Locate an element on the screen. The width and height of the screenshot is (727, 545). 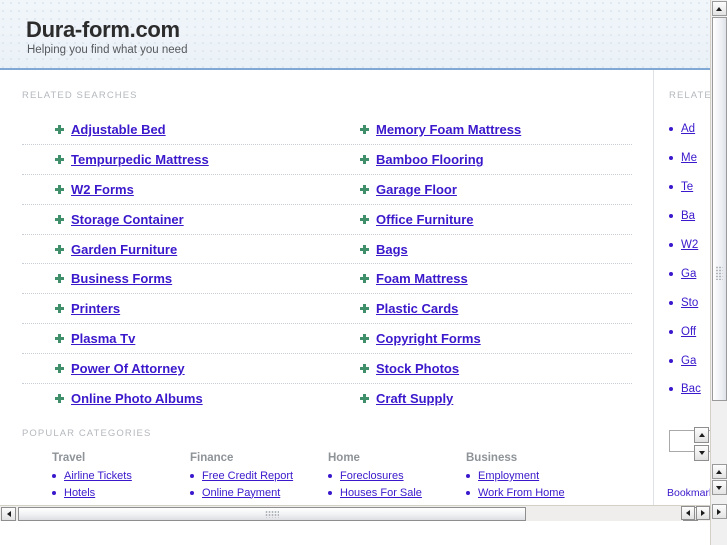
related-search-cell: Printers is located at coordinates (174, 308).